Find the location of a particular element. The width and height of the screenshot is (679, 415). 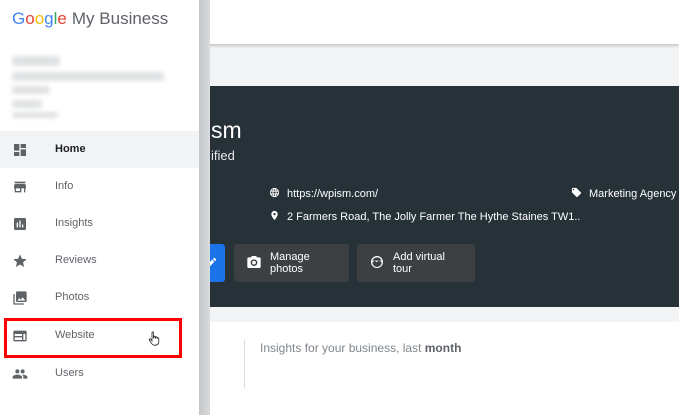

website-row: https://wpism.com/ is located at coordinates (323, 194).